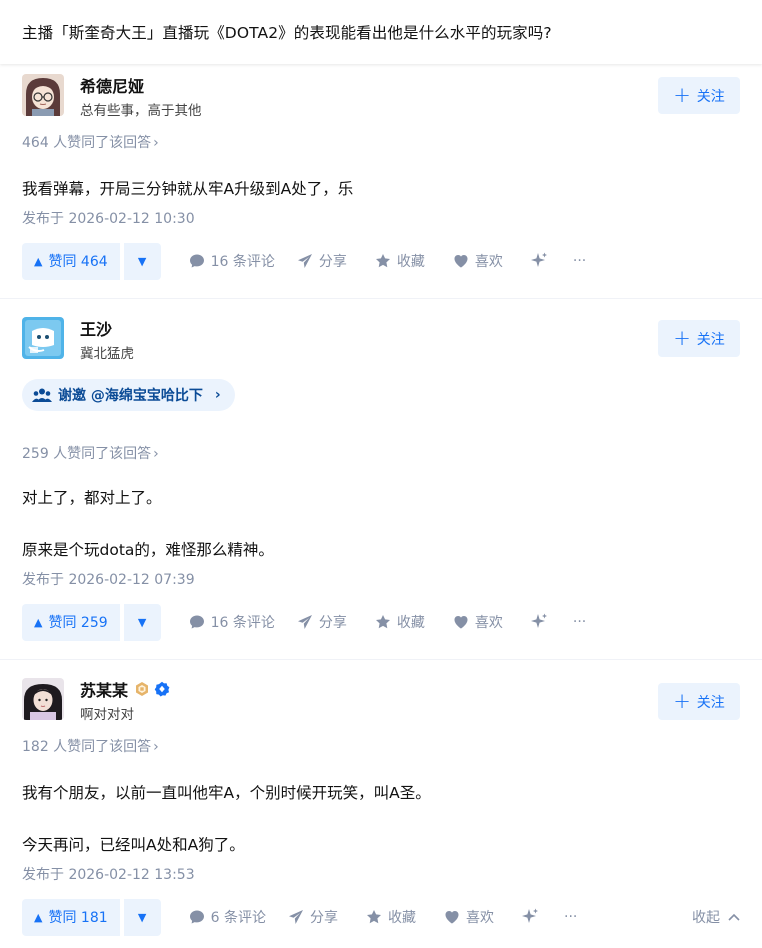 This screenshot has height=948, width=762. What do you see at coordinates (226, 793) in the screenshot?
I see `answer-paragraph: 我有个朋友，以前一直叫他牢A，个别时候开玩笑，叫A圣。` at bounding box center [226, 793].